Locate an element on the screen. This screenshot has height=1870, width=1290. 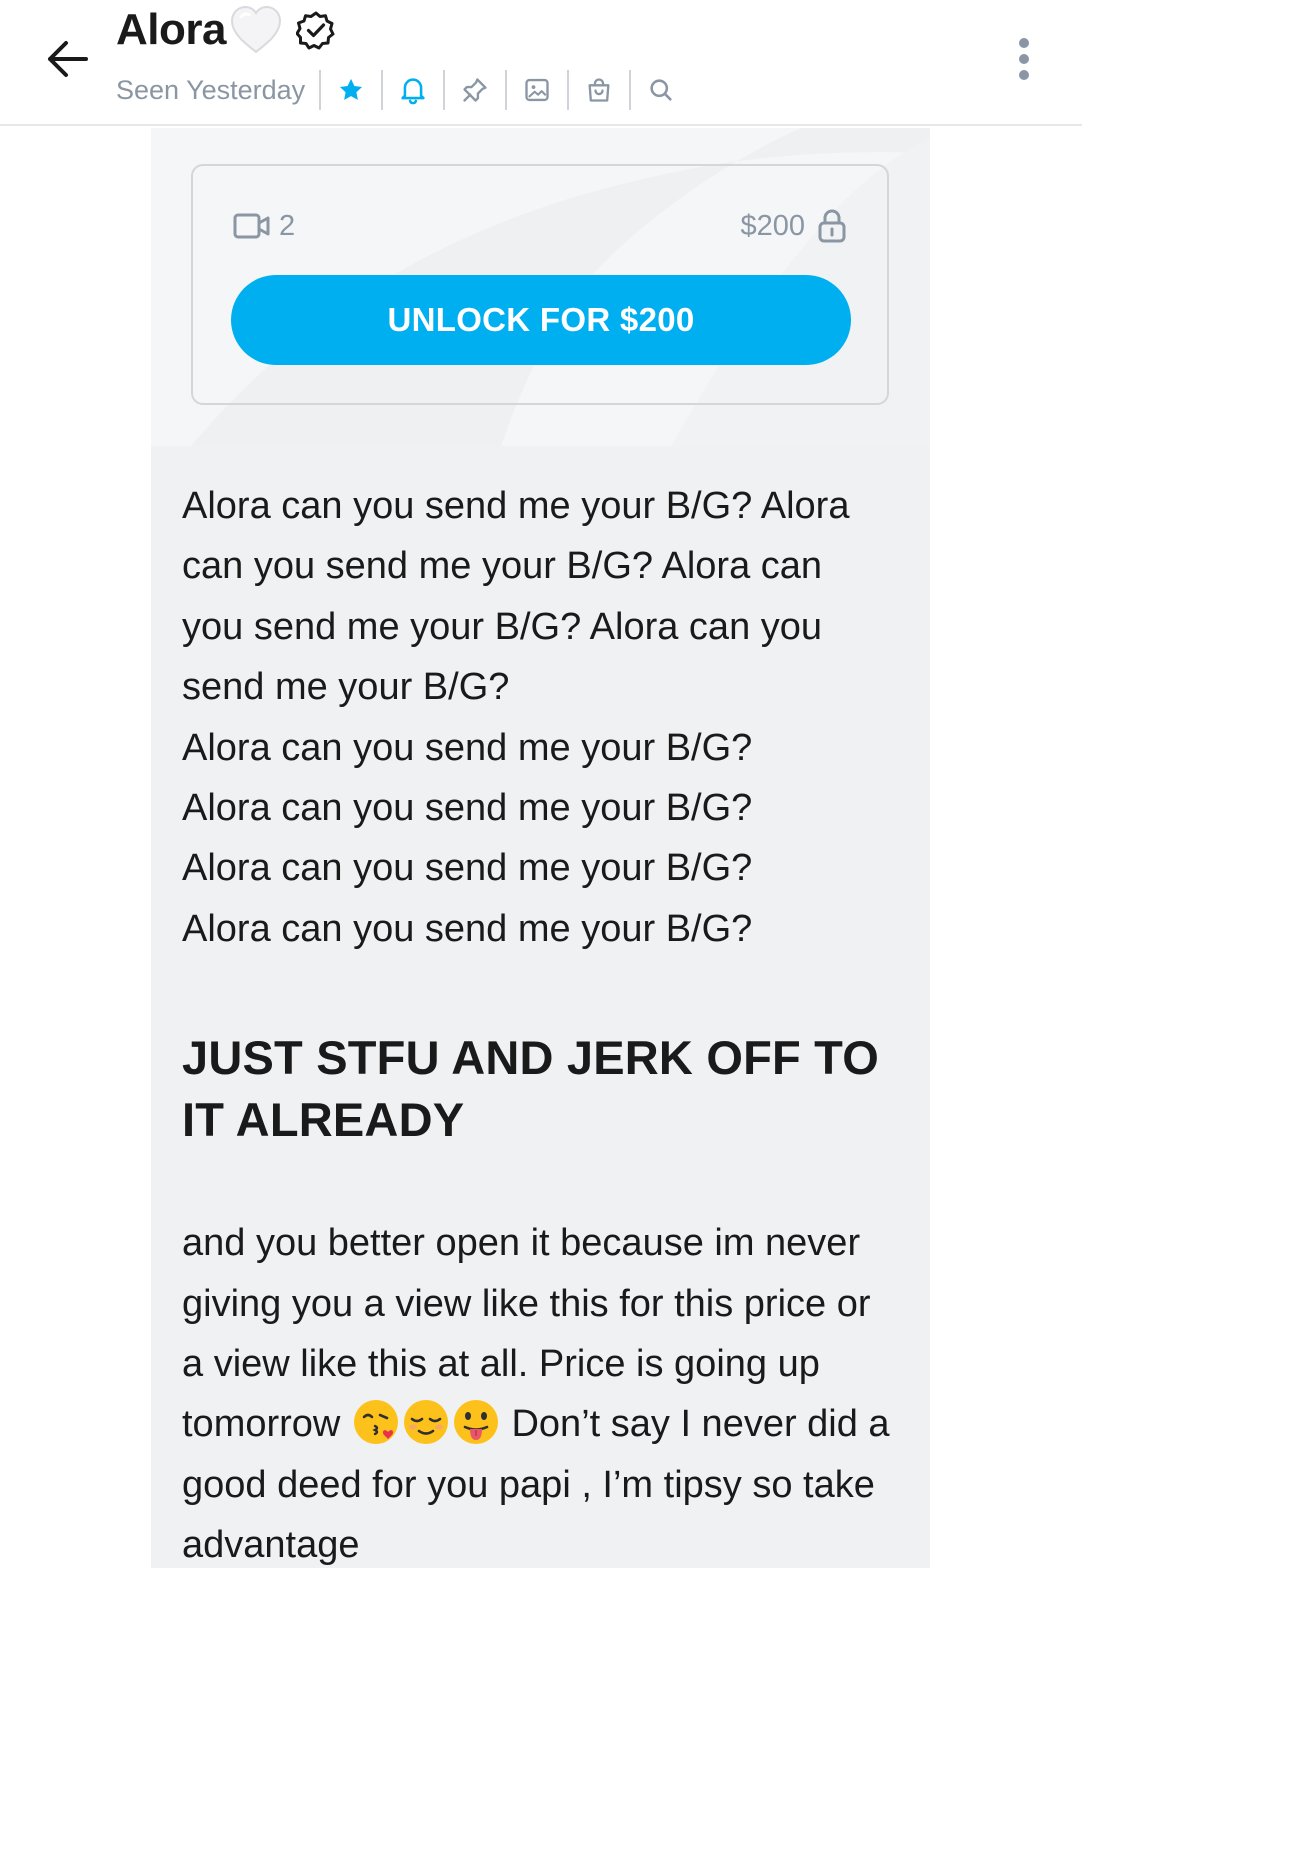
seen-status: Seen Yesterday is located at coordinates (211, 89).